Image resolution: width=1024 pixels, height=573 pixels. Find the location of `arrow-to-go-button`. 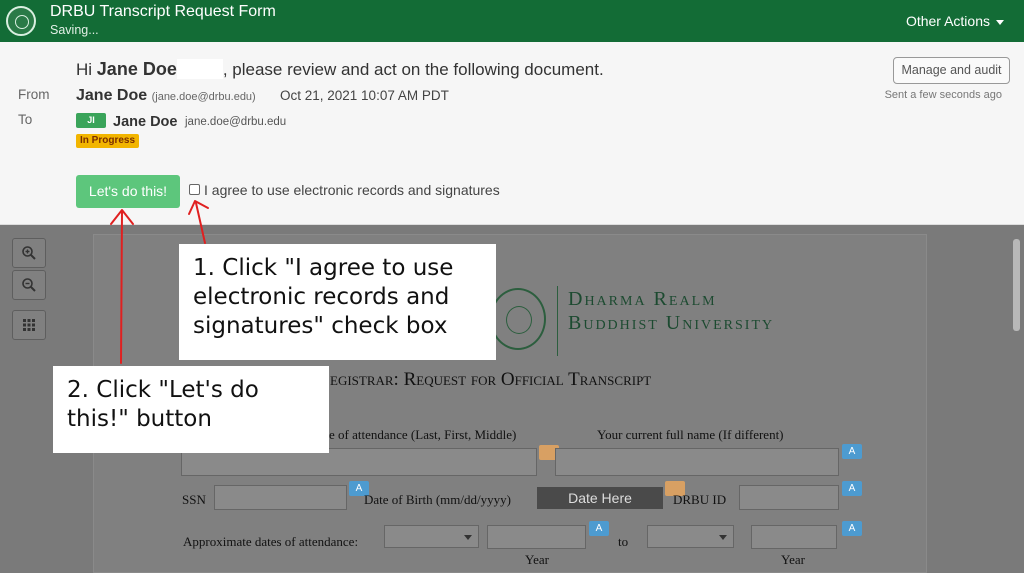

arrow-to-go-button is located at coordinates (121, 287).